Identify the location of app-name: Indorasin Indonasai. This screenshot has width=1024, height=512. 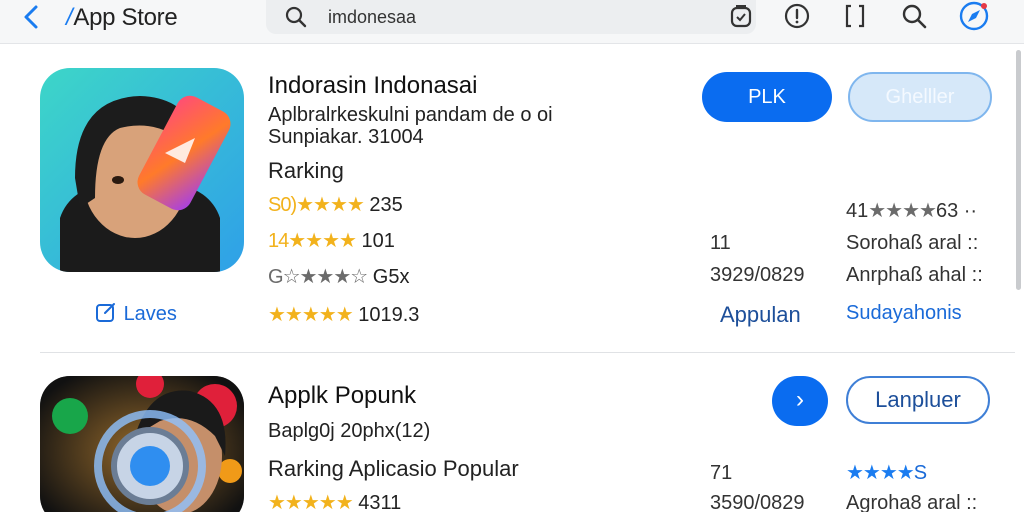
(372, 86).